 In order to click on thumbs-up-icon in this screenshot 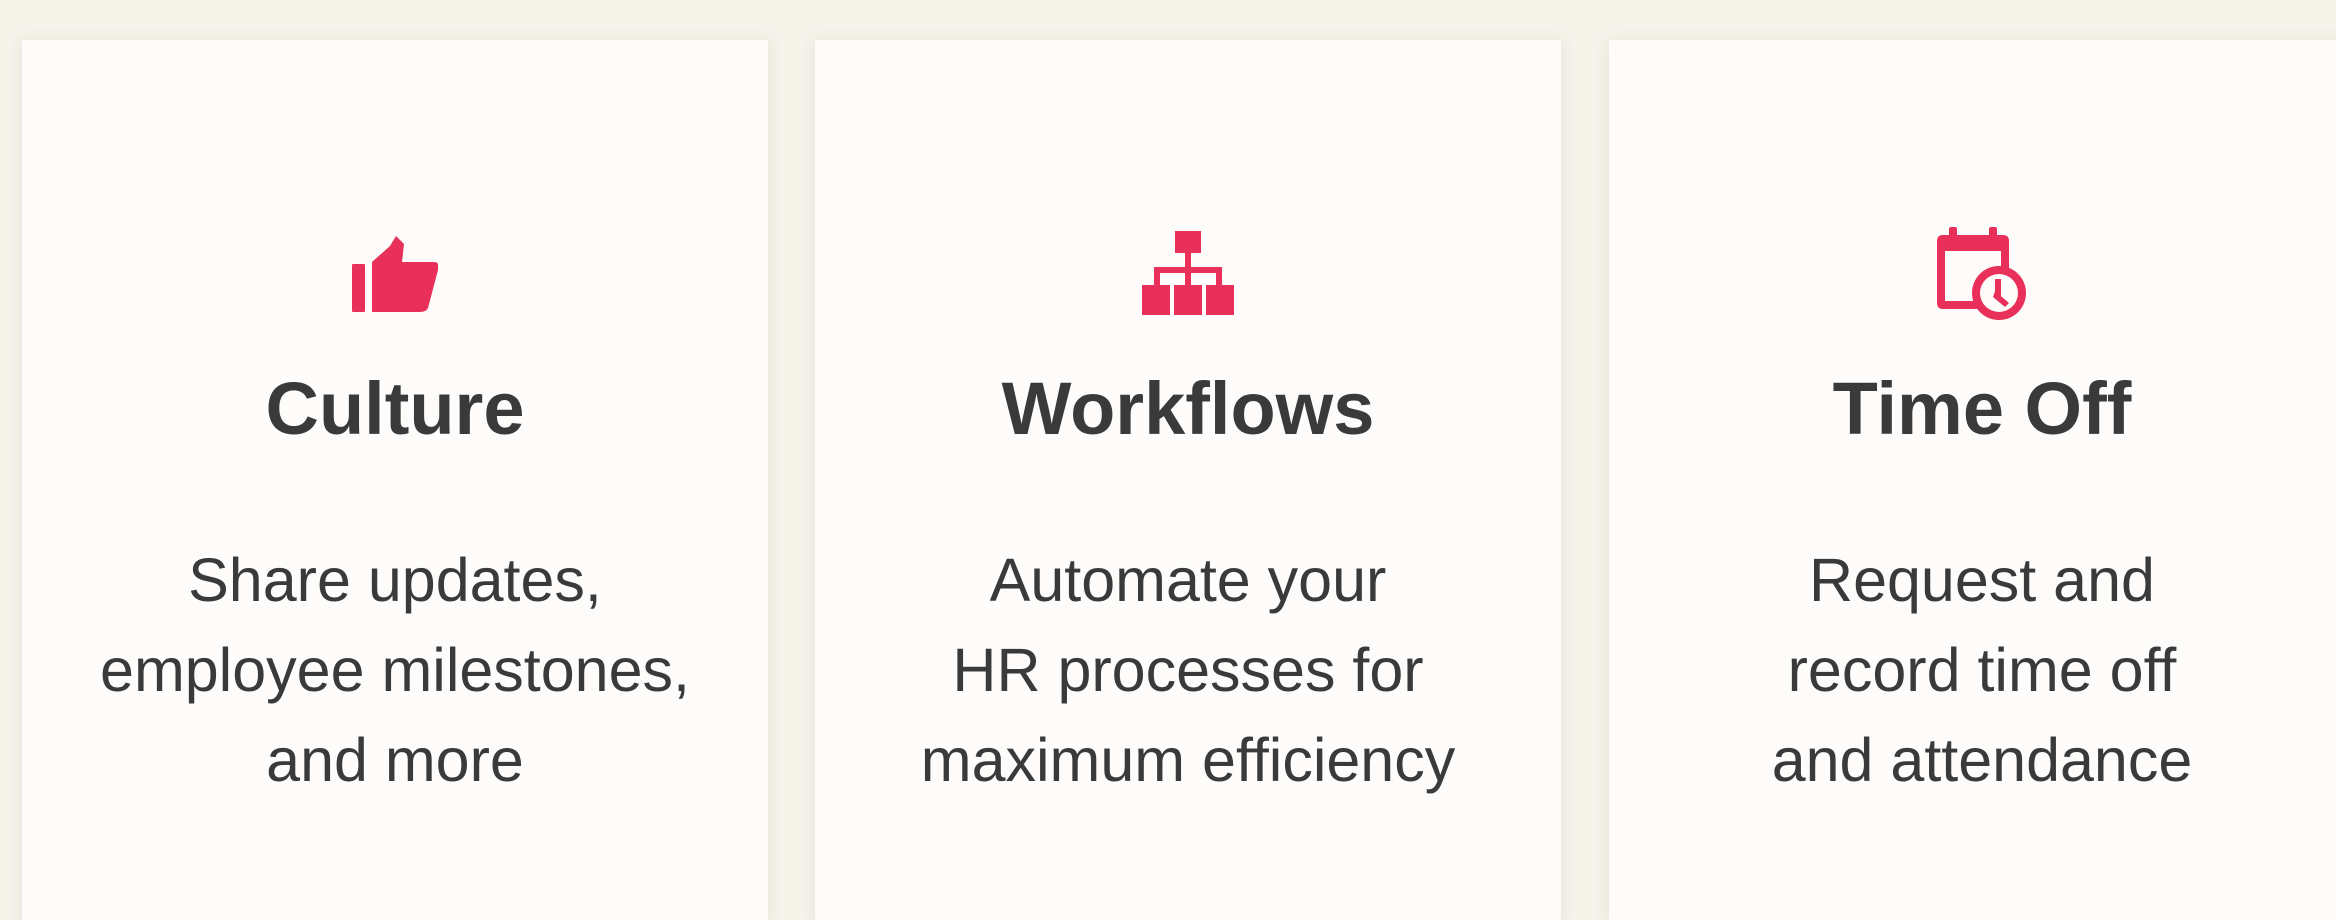, I will do `click(395, 274)`.